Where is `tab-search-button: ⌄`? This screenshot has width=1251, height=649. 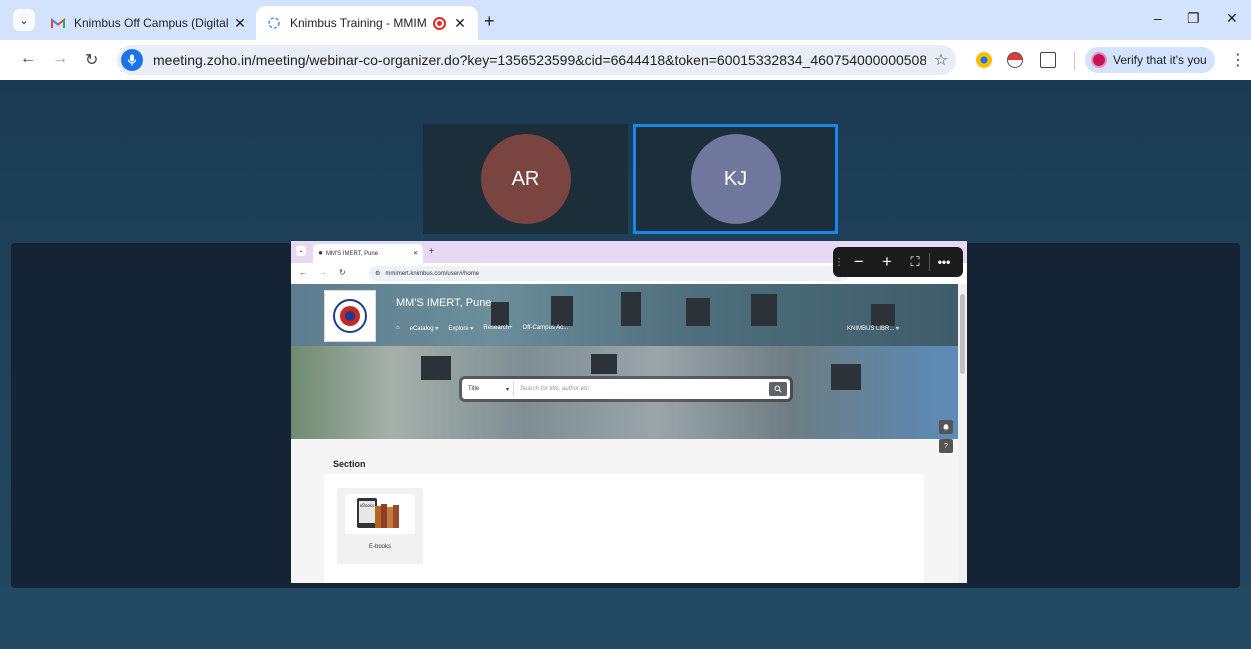 tab-search-button: ⌄ is located at coordinates (24, 20).